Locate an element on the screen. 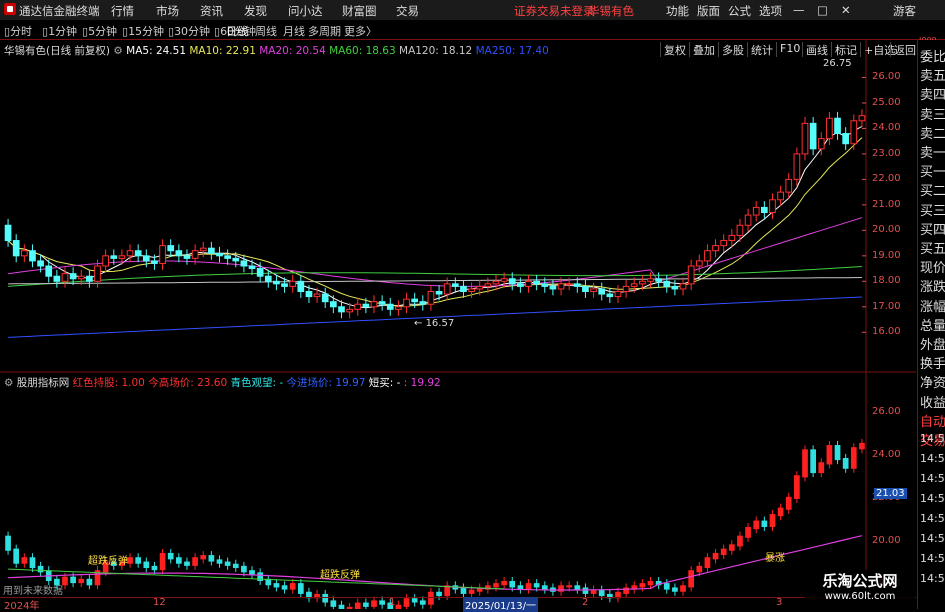  menu-options: 选项 is located at coordinates (770, 11).